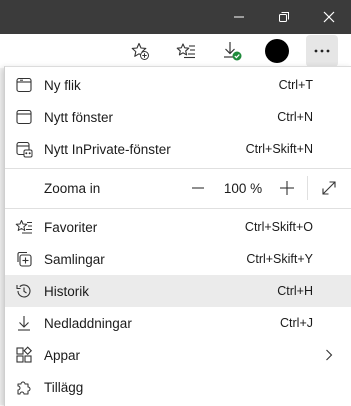 This screenshot has height=406, width=351. I want to click on menu-item-label: Historik, so click(67, 291).